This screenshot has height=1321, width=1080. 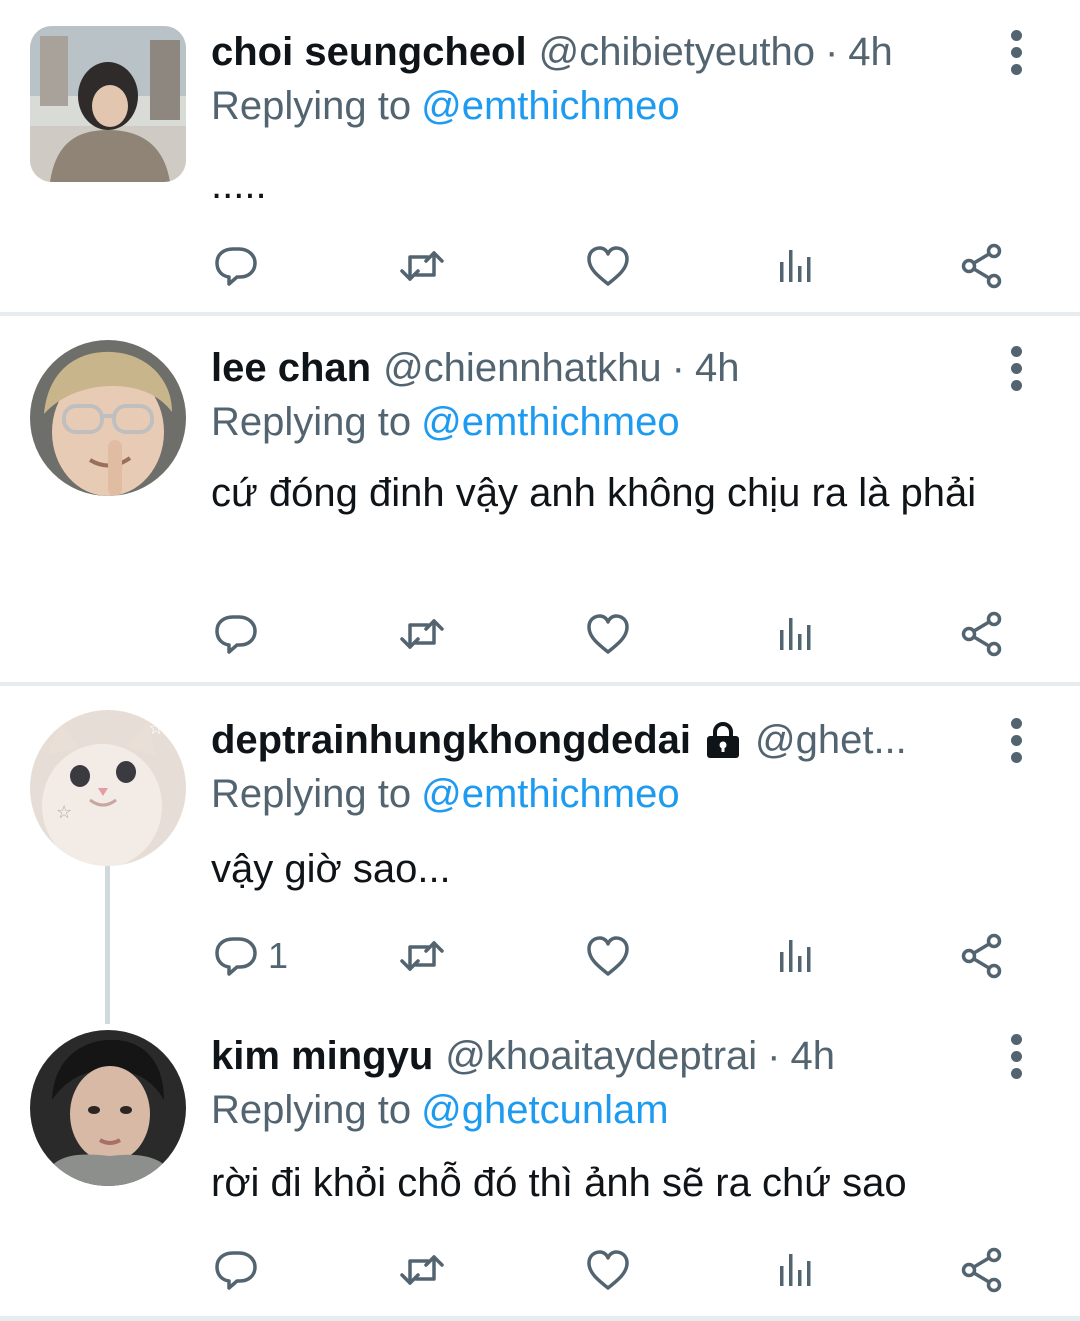 I want to click on avatar: ☆ ☆, so click(x=108, y=788).